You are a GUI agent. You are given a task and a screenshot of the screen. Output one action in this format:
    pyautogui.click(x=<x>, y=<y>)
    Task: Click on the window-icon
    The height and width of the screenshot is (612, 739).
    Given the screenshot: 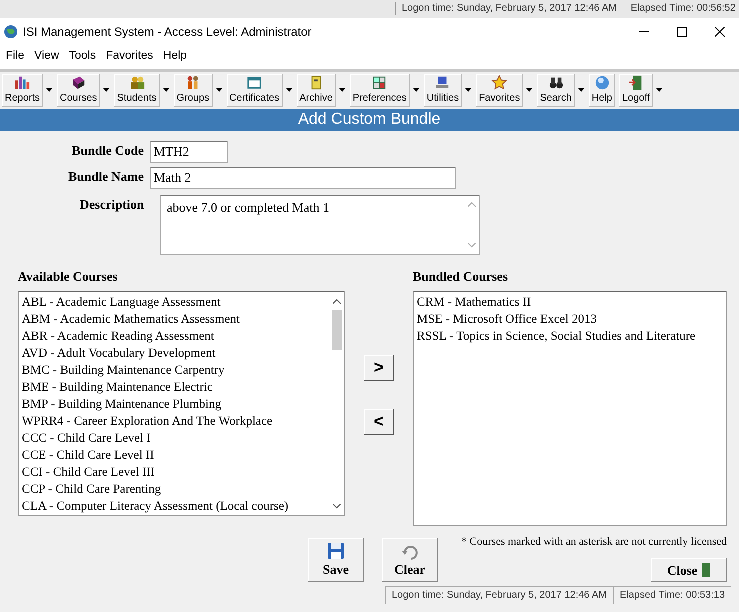 What is the action you would take?
    pyautogui.click(x=255, y=83)
    